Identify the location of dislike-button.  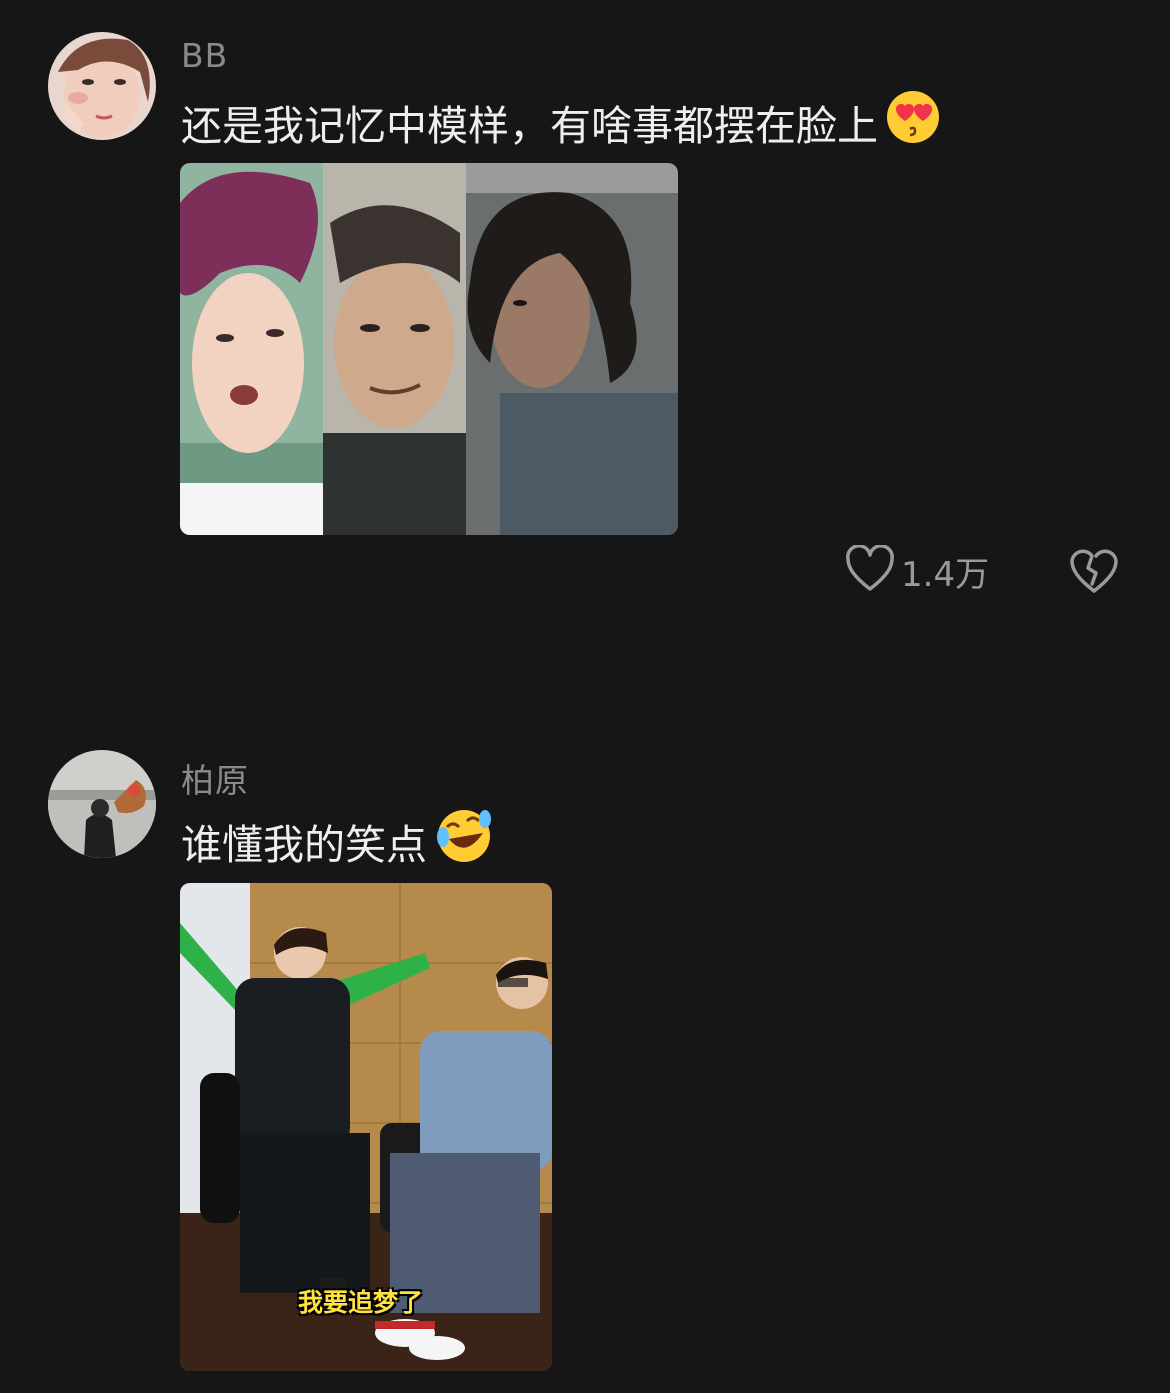
(1094, 573).